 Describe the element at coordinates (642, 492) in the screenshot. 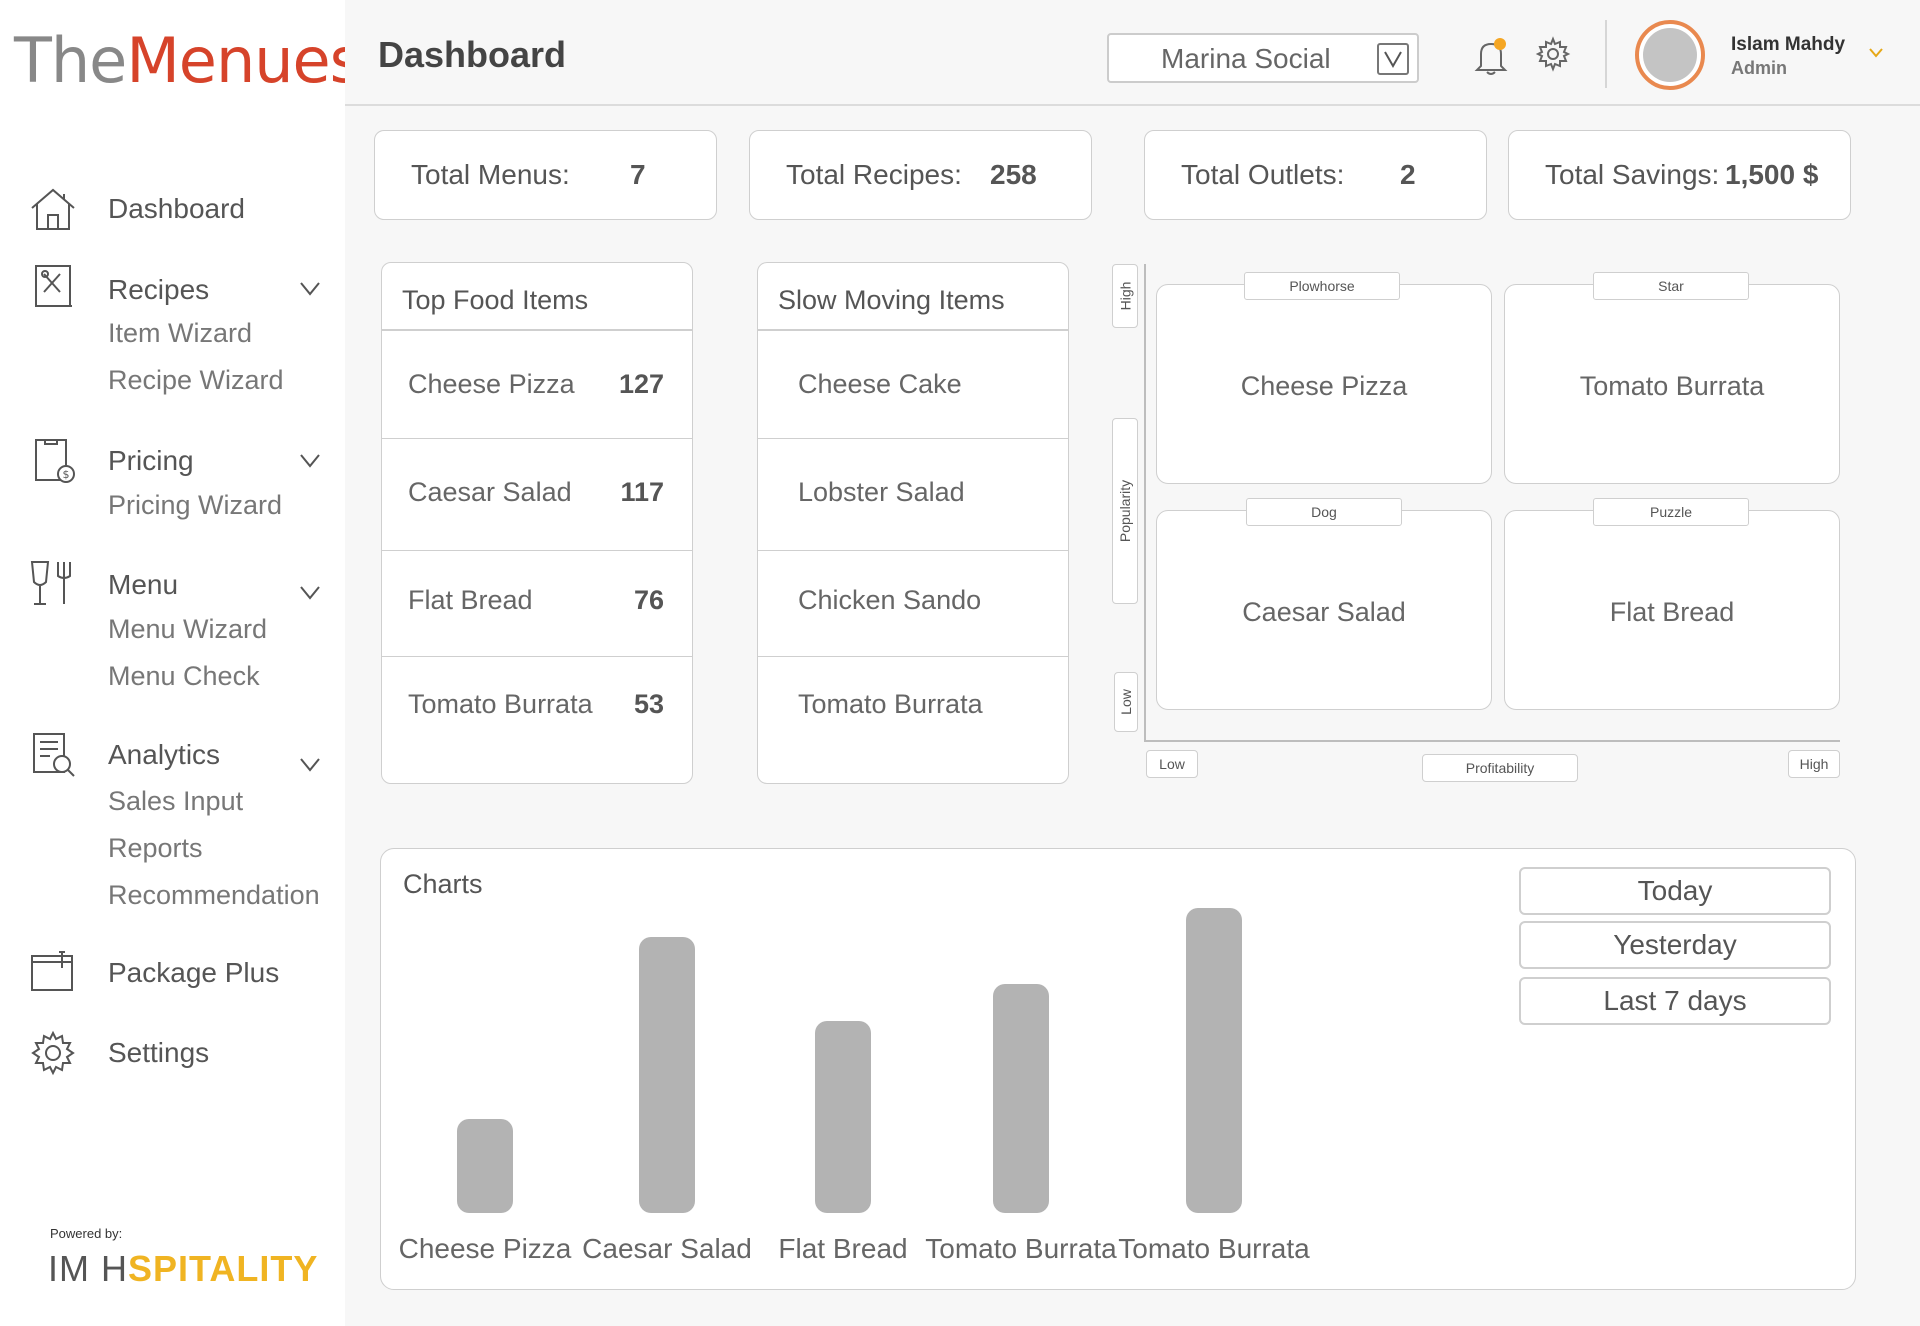

I see `item-count: 117` at that location.